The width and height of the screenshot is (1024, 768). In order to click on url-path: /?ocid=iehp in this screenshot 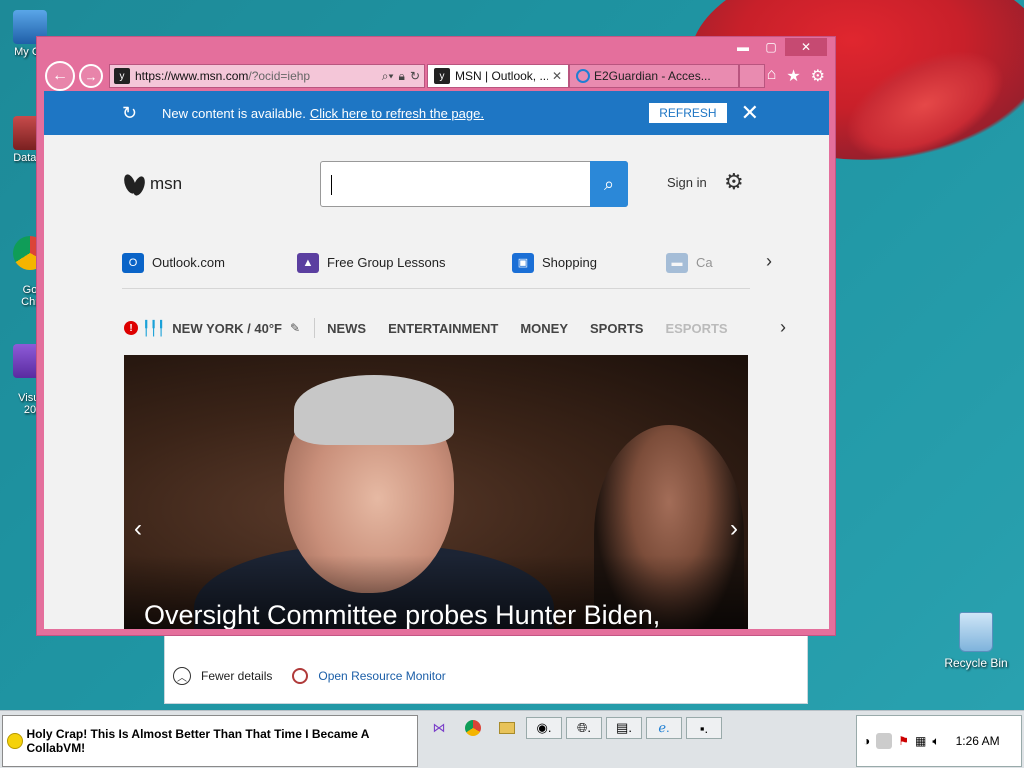, I will do `click(279, 76)`.